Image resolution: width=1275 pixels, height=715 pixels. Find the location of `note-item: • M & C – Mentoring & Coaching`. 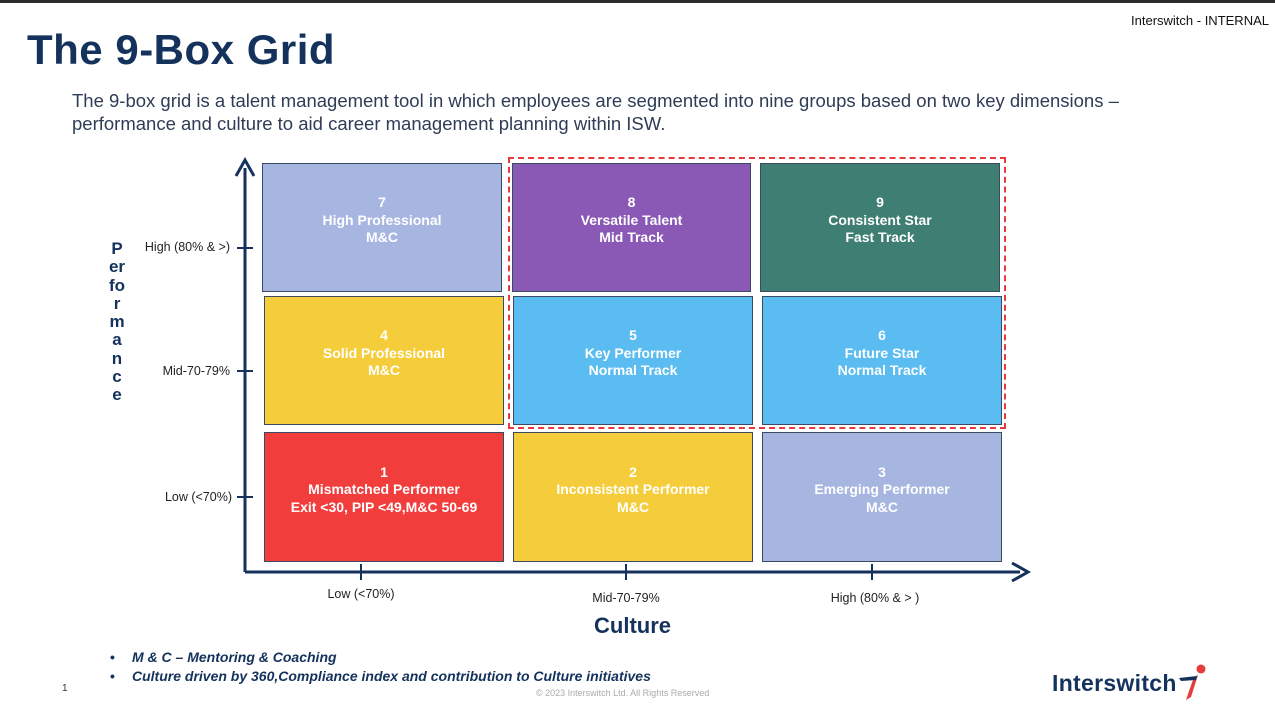

note-item: • M & C – Mentoring & Coaching is located at coordinates (380, 657).